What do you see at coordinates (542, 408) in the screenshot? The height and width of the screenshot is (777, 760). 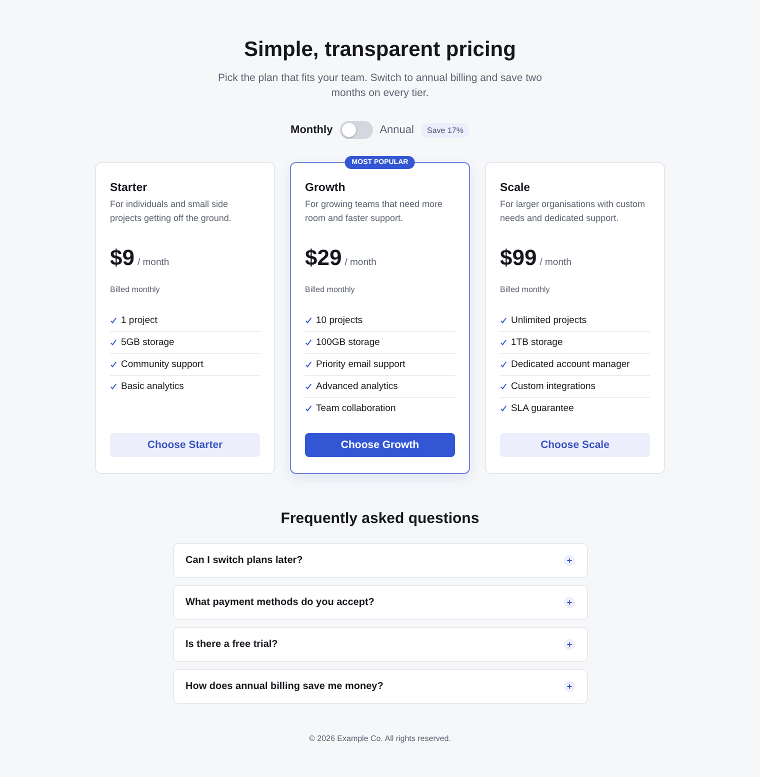 I see `feature-text: SLA guarantee` at bounding box center [542, 408].